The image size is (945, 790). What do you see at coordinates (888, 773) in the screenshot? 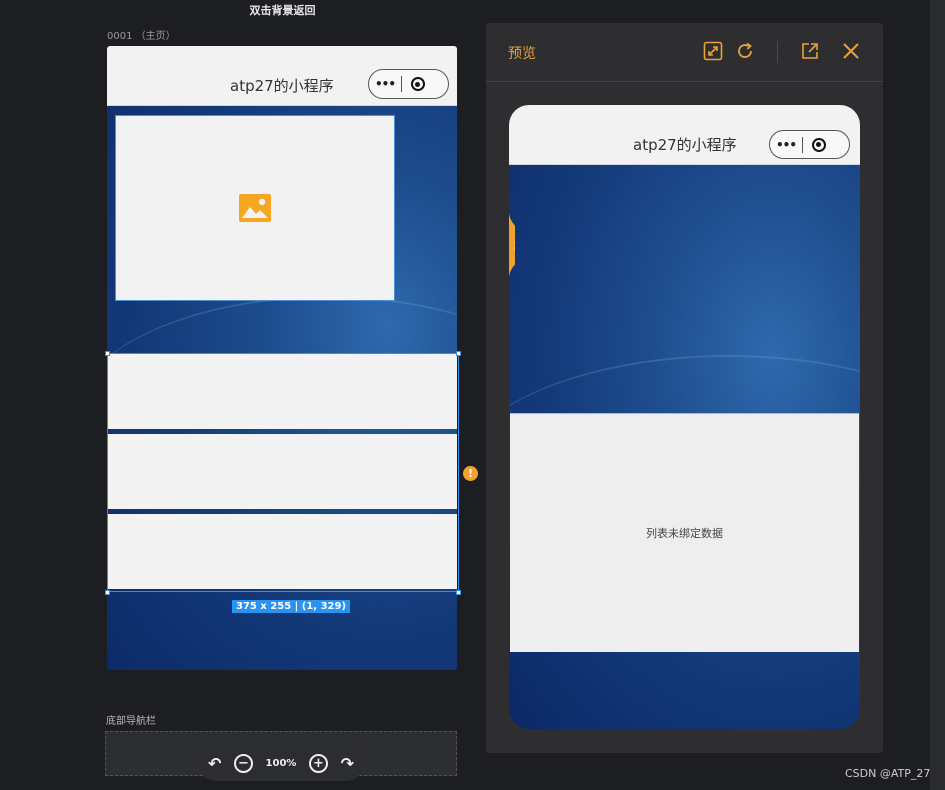
I see `watermark: CSDN @ATP_27` at bounding box center [888, 773].